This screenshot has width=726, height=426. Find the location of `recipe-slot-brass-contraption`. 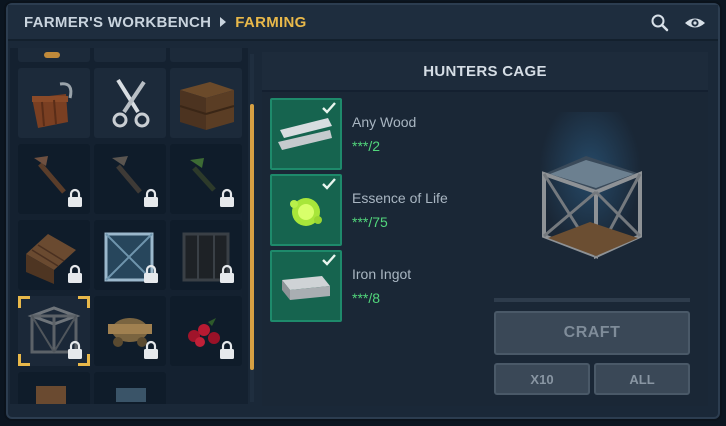

recipe-slot-brass-contraption is located at coordinates (130, 331).